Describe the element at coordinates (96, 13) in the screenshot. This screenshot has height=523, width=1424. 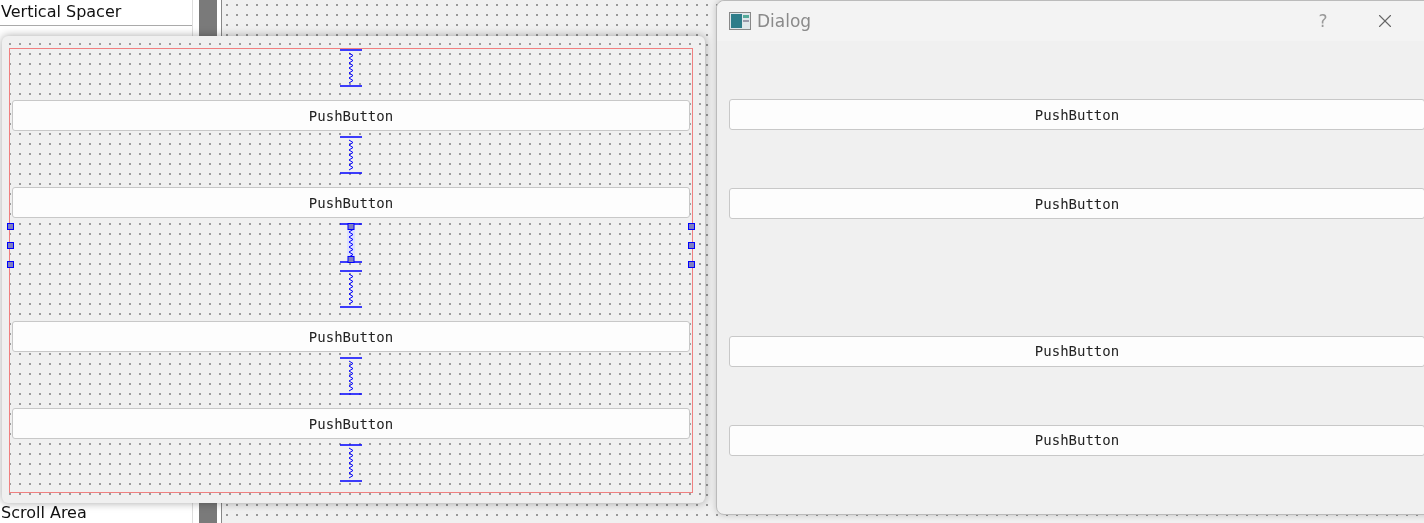
I see `widget-box-item: Vertical Spacer` at that location.